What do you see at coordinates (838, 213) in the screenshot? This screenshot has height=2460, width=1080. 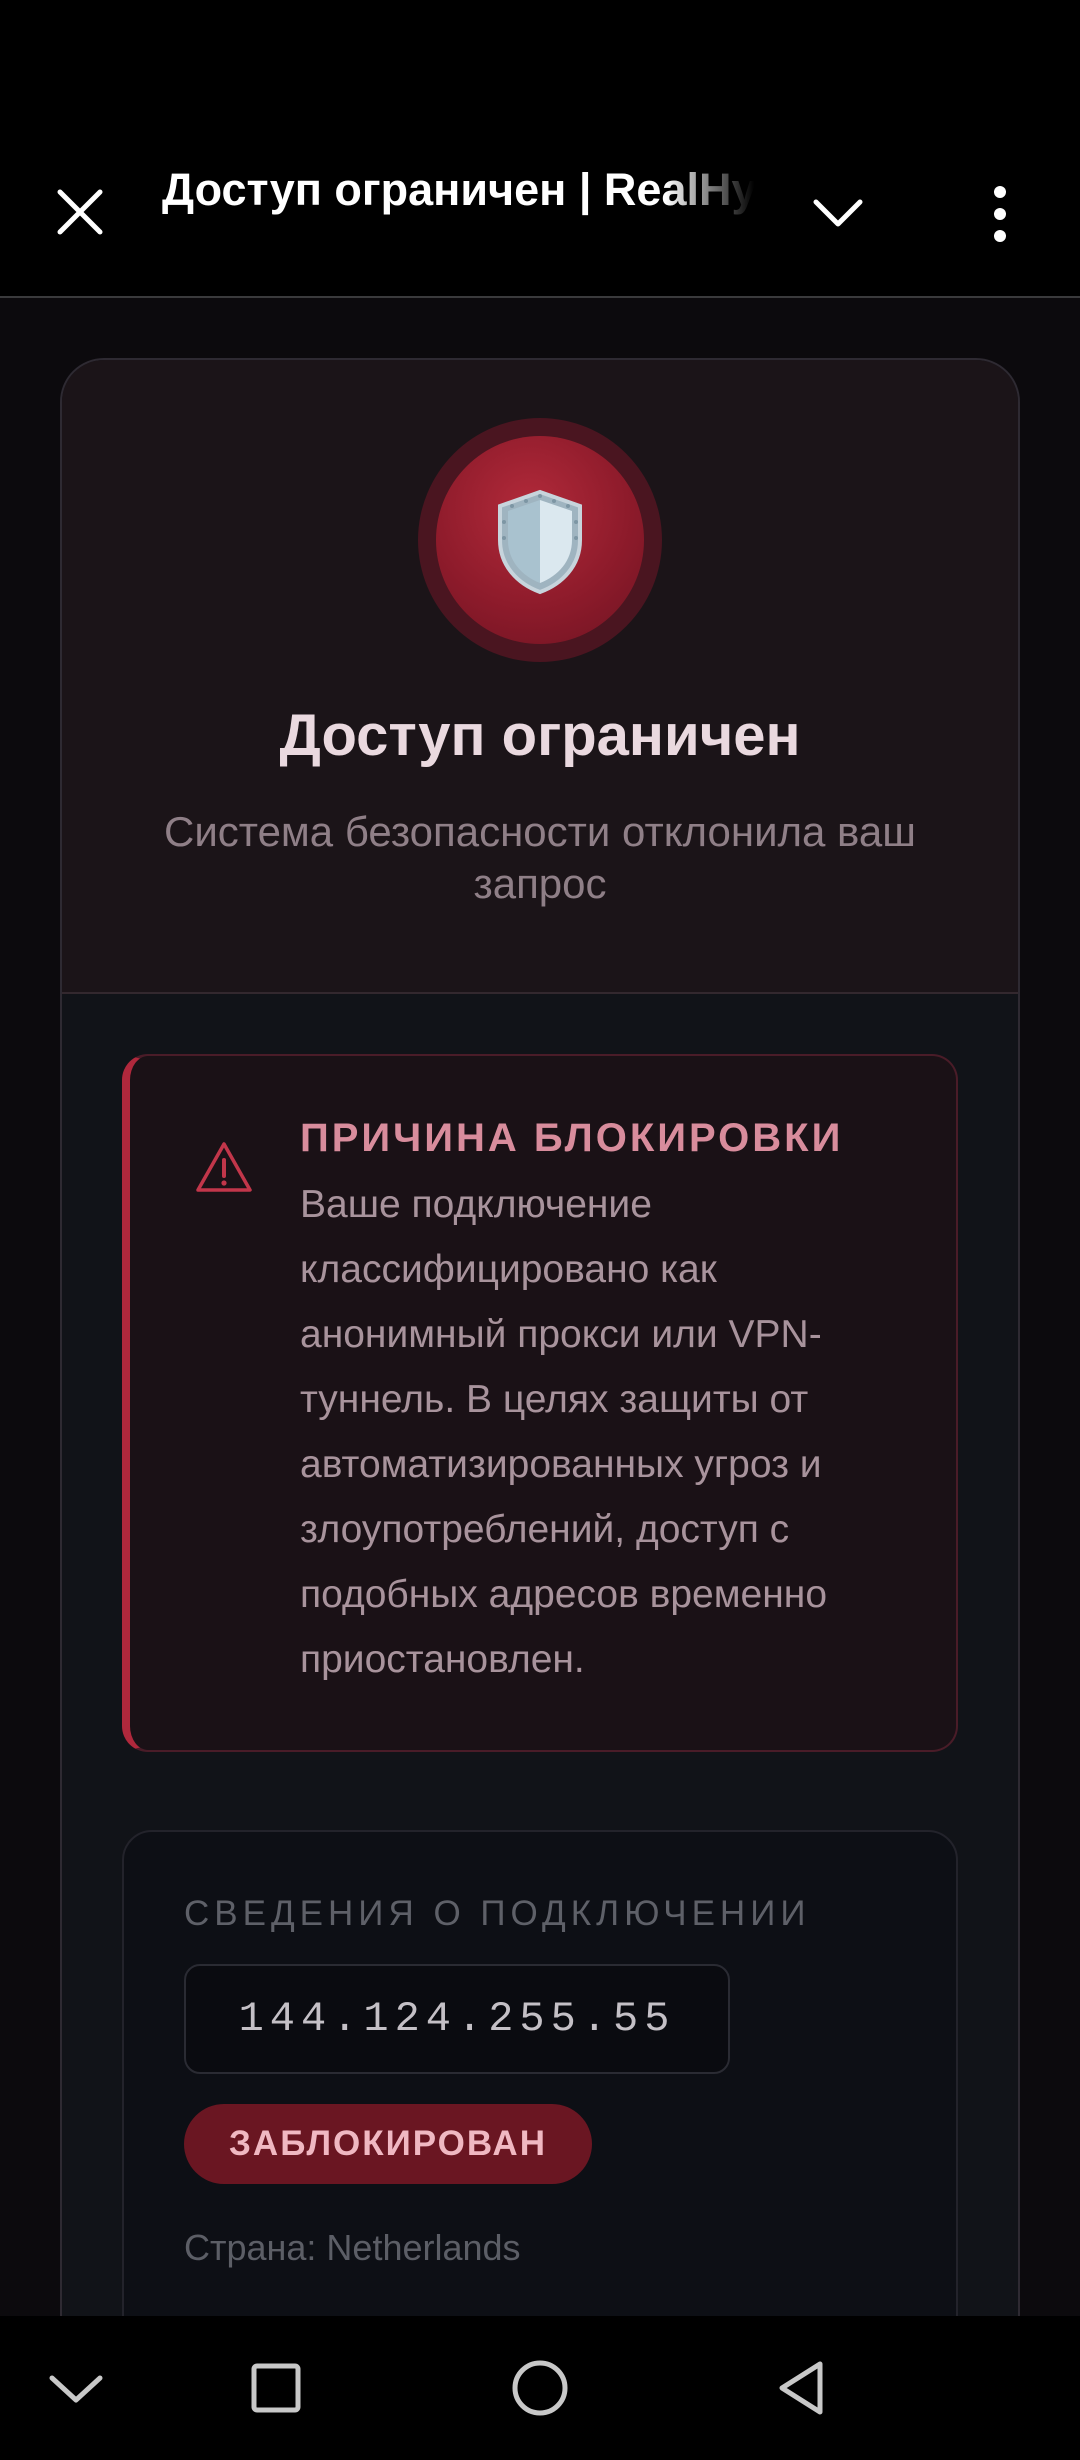 I see `chevron-down-icon` at bounding box center [838, 213].